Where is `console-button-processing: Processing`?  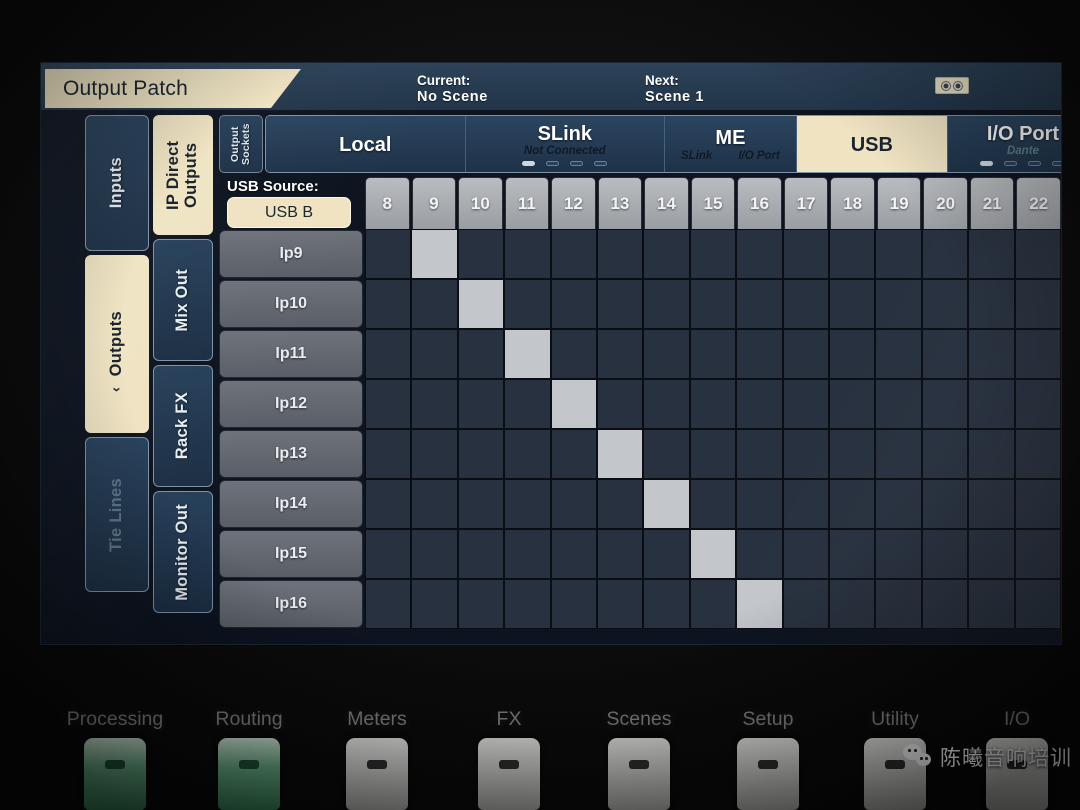
console-button-processing: Processing is located at coordinates (115, 759).